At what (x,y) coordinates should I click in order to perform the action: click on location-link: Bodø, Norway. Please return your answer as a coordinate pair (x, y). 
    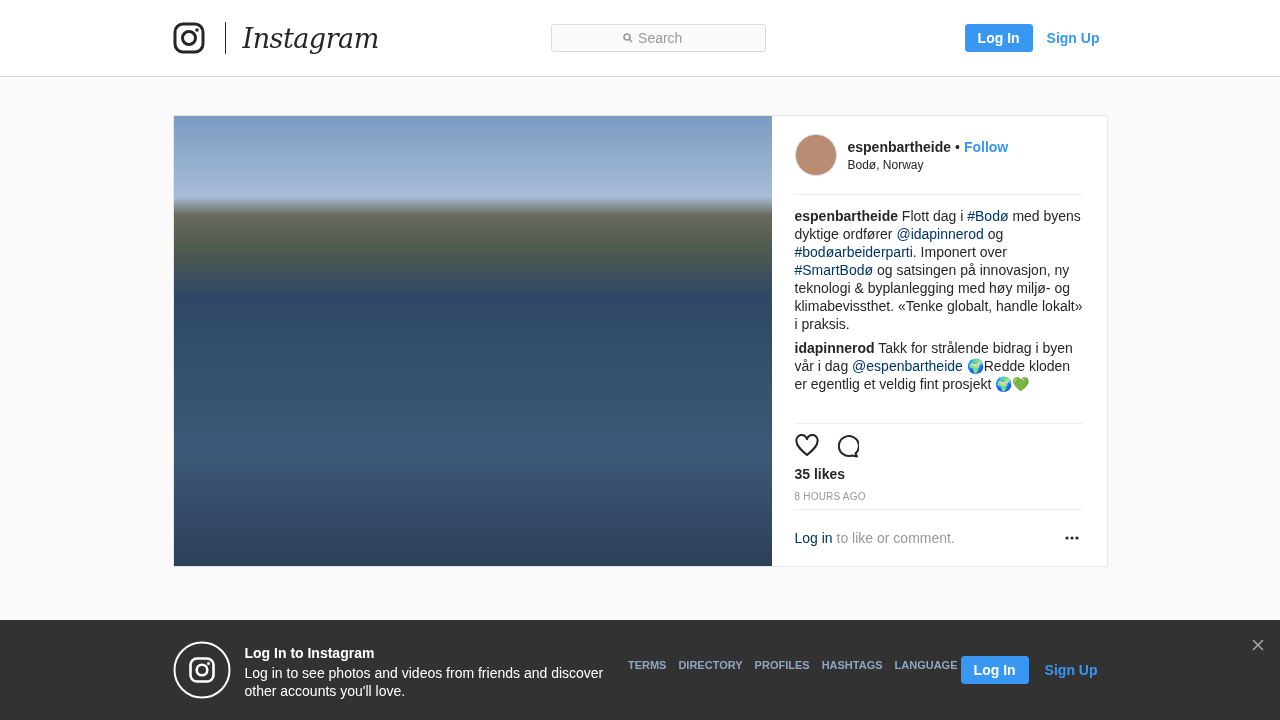
    Looking at the image, I should click on (928, 164).